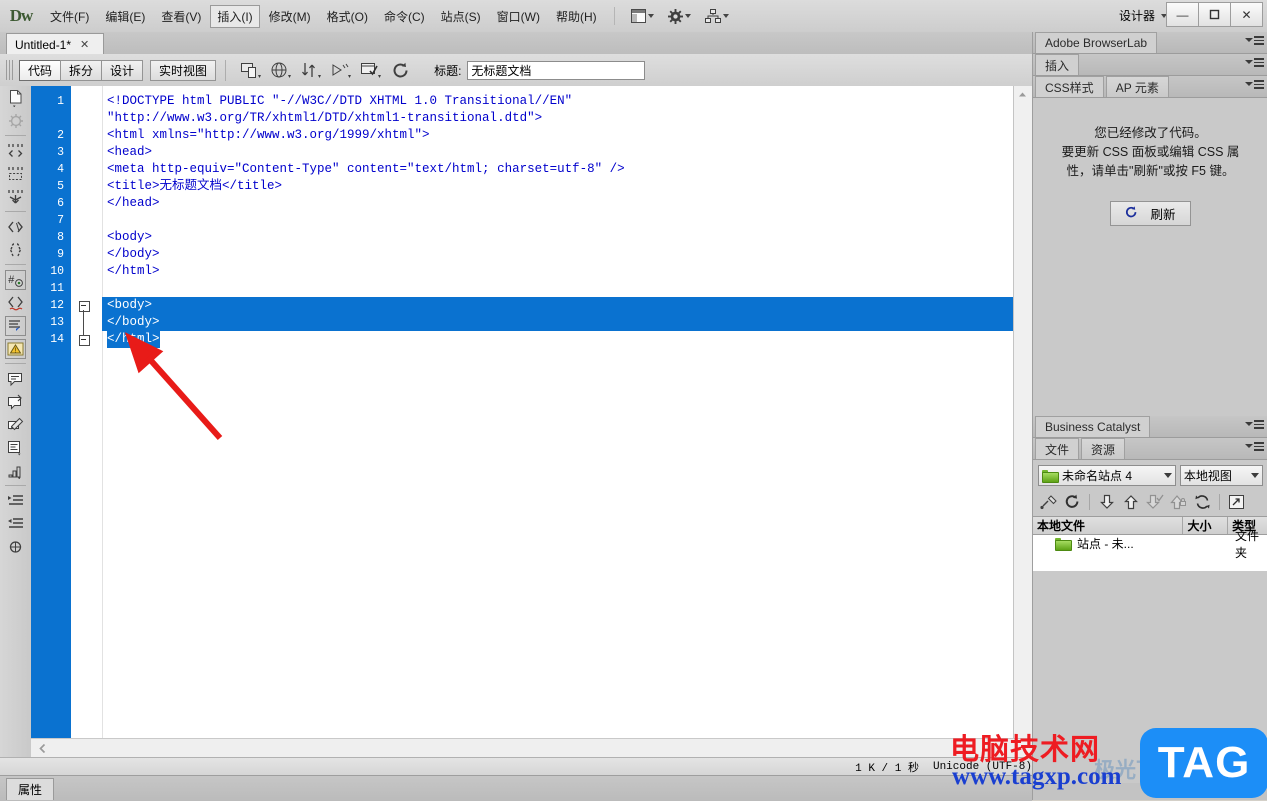  Describe the element at coordinates (81, 70) in the screenshot. I see `view-button-split: 拆分` at that location.